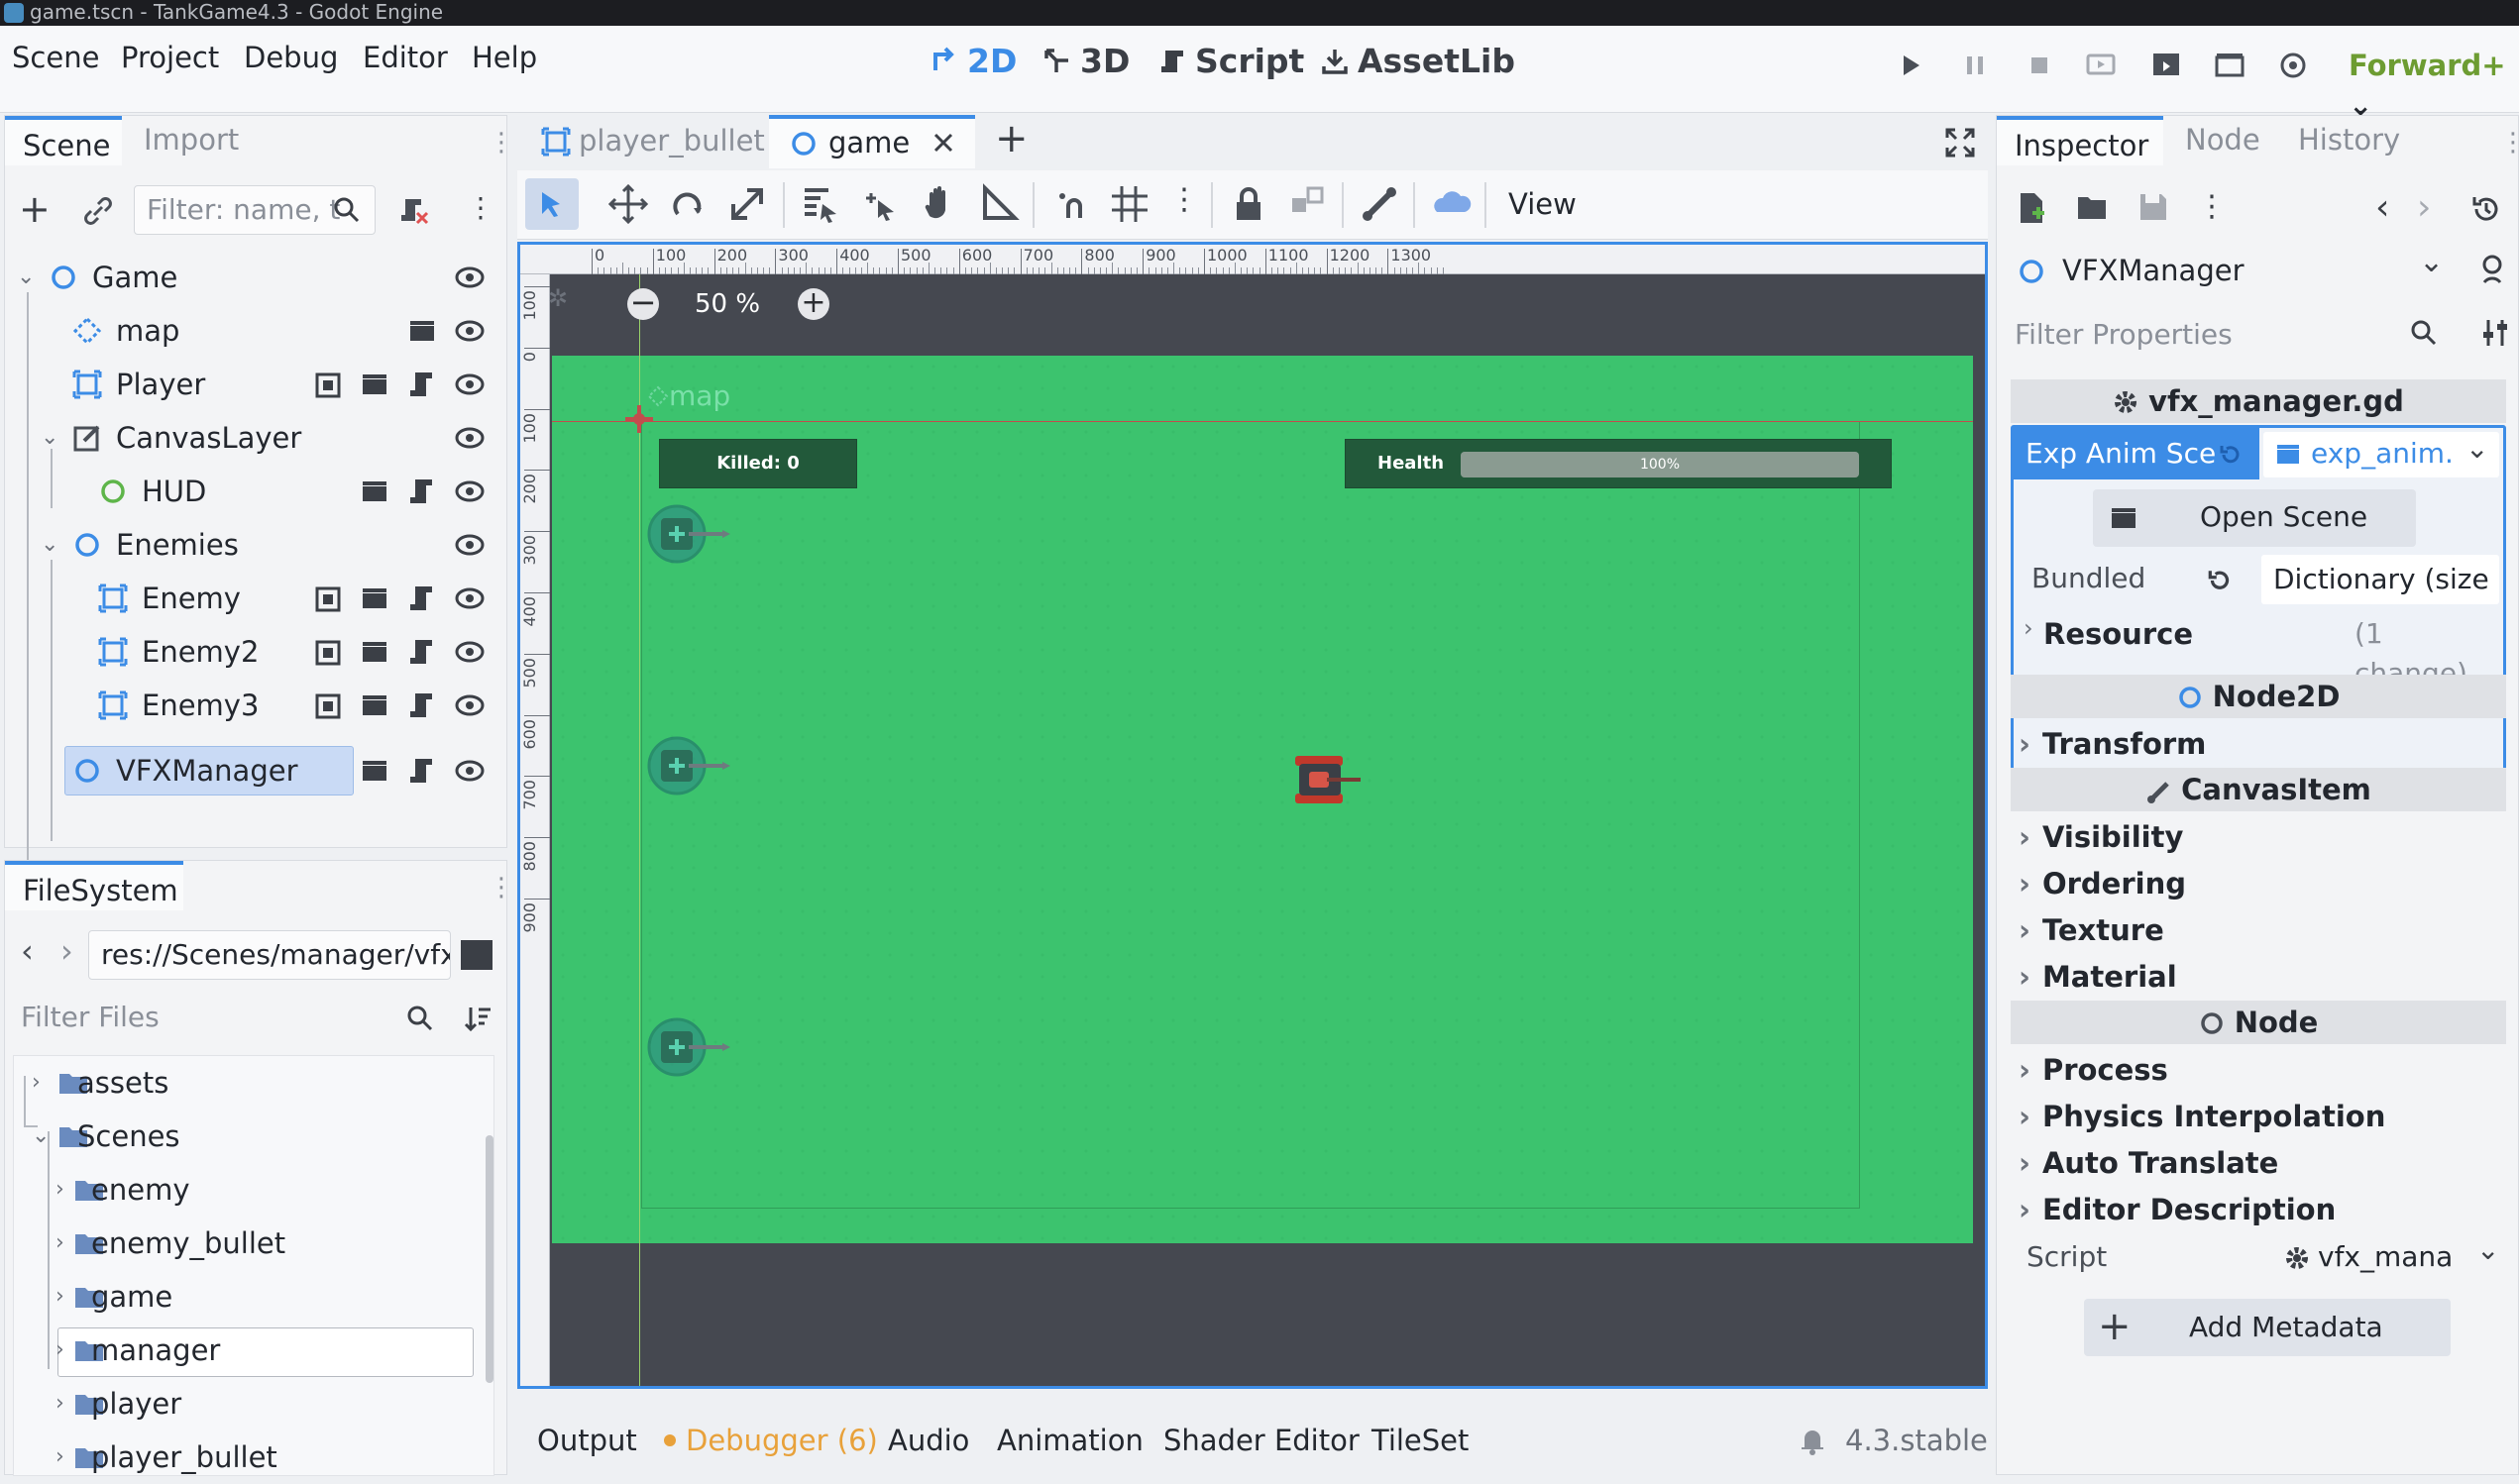 The image size is (2519, 1484). Describe the element at coordinates (2261, 884) in the screenshot. I see `ordering-group: › Ordering` at that location.